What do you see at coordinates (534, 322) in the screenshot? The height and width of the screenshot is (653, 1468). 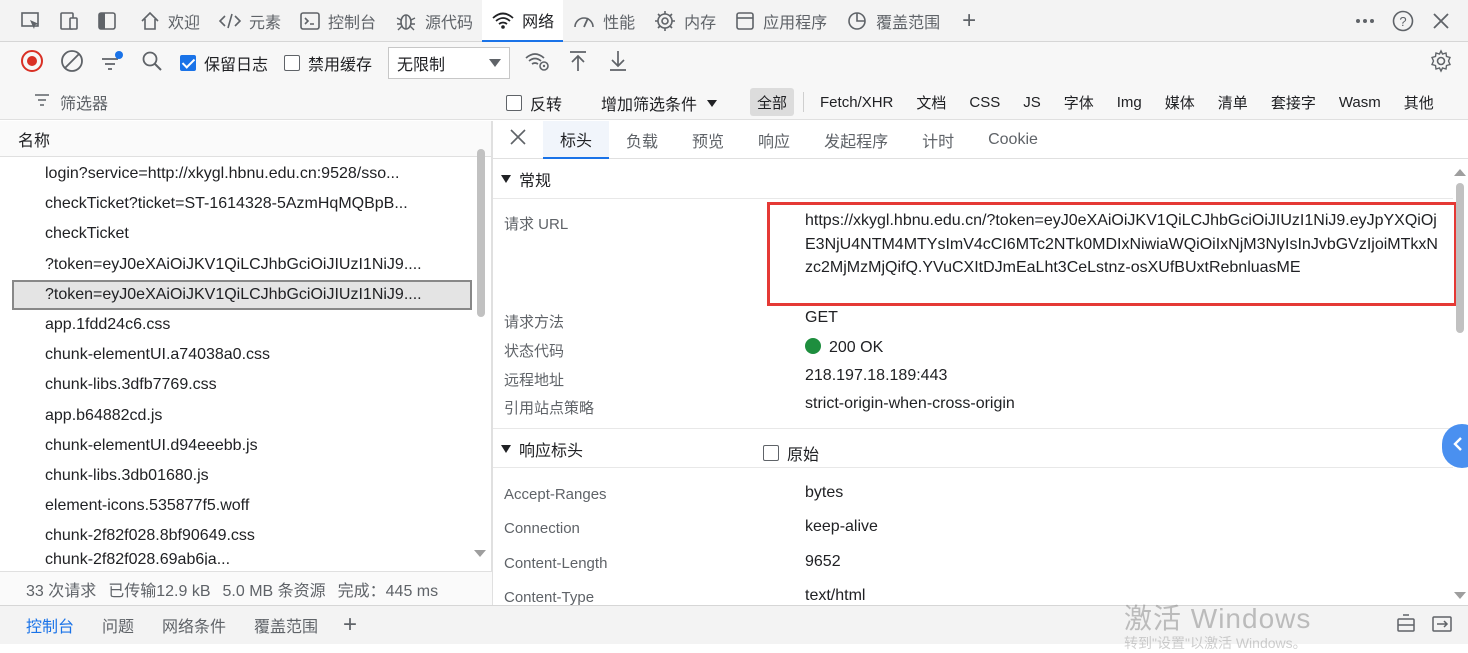 I see `request-method-label: 请求方法` at bounding box center [534, 322].